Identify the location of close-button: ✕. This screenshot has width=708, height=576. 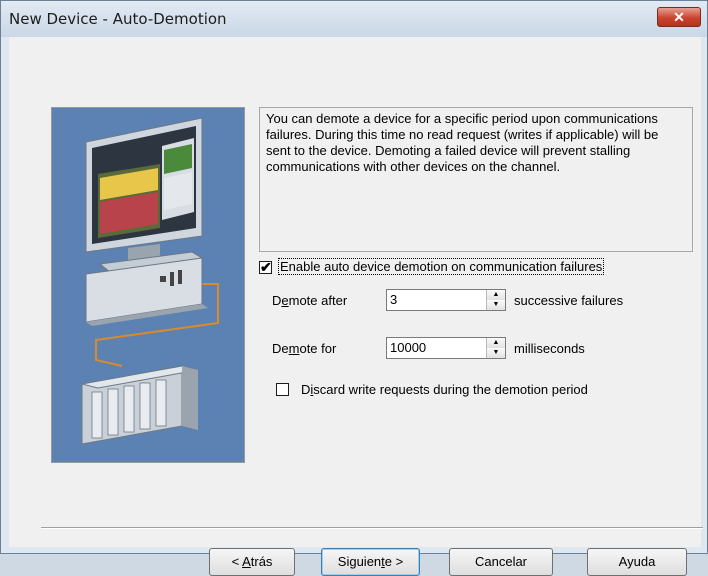
(679, 17).